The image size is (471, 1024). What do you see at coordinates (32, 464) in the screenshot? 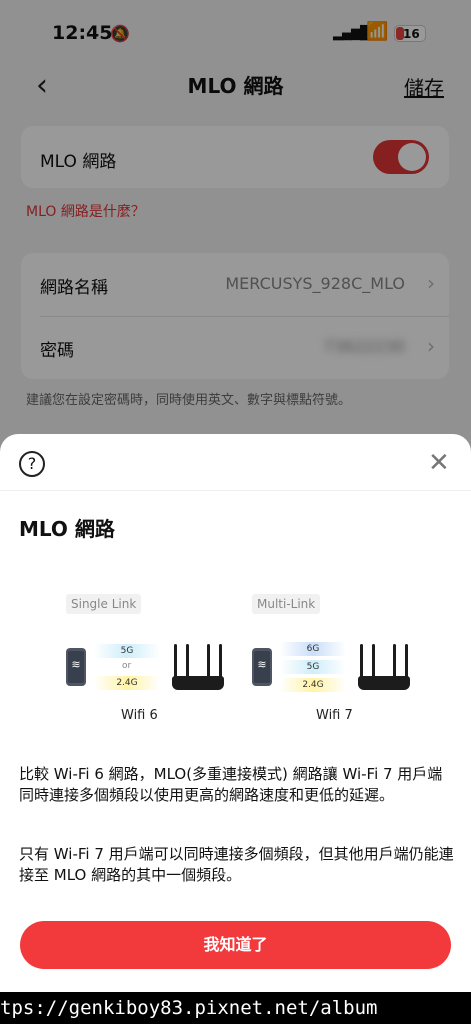
I see `question-icon: ?` at bounding box center [32, 464].